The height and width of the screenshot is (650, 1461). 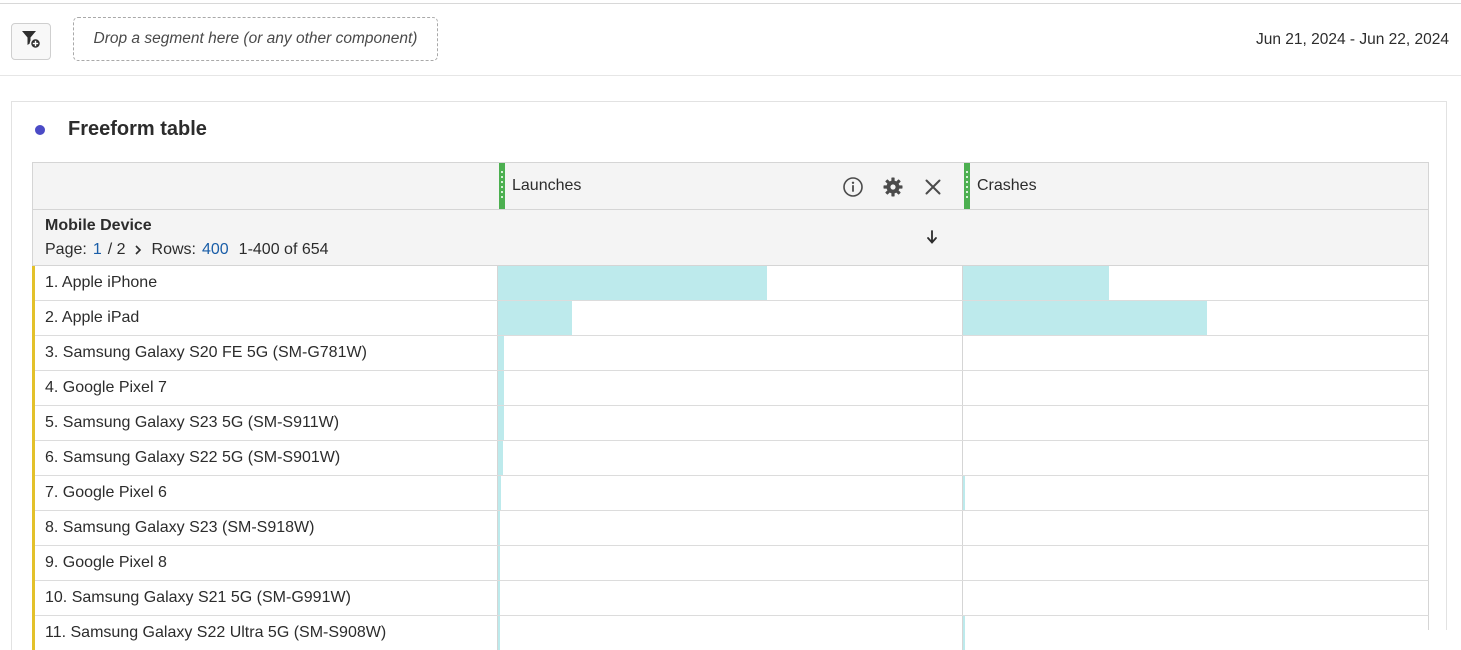 What do you see at coordinates (106, 563) in the screenshot?
I see `row-label: 9. Google Pixel 8` at bounding box center [106, 563].